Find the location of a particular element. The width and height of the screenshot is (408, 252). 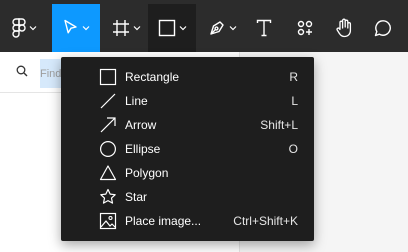

hand-icon is located at coordinates (344, 28).